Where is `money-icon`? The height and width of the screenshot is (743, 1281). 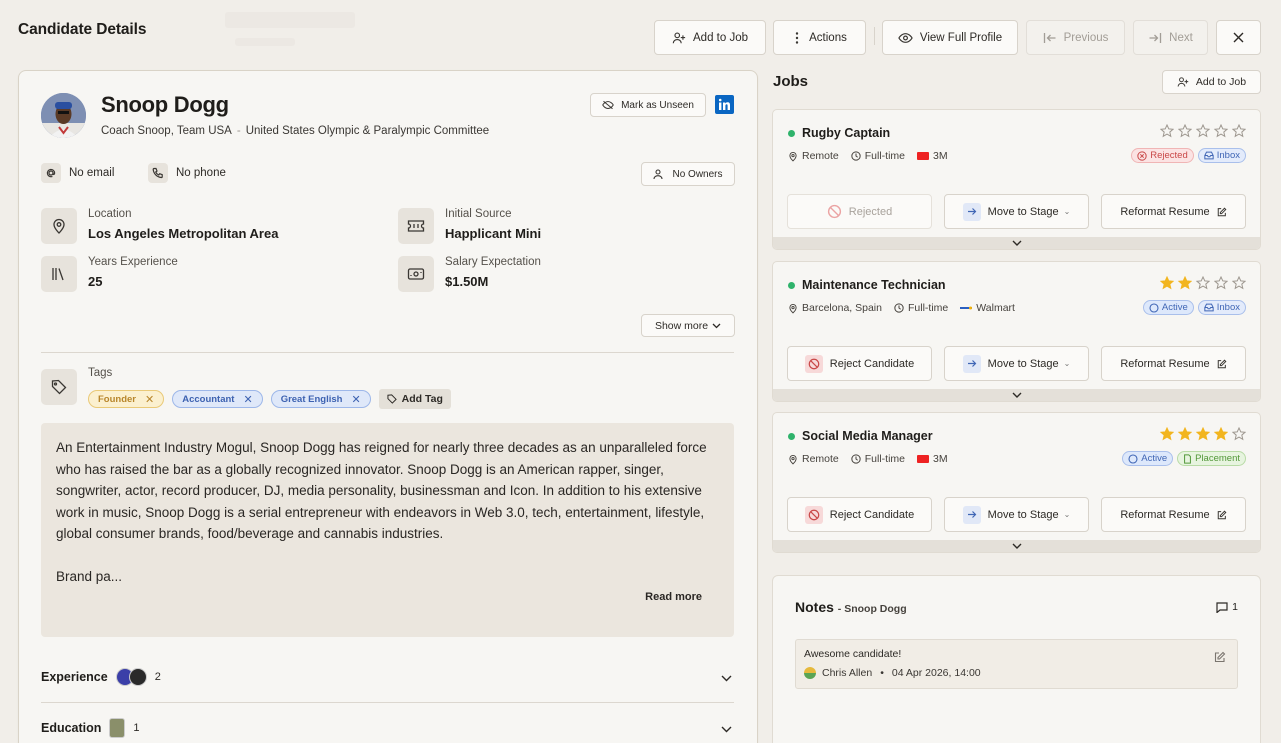 money-icon is located at coordinates (416, 274).